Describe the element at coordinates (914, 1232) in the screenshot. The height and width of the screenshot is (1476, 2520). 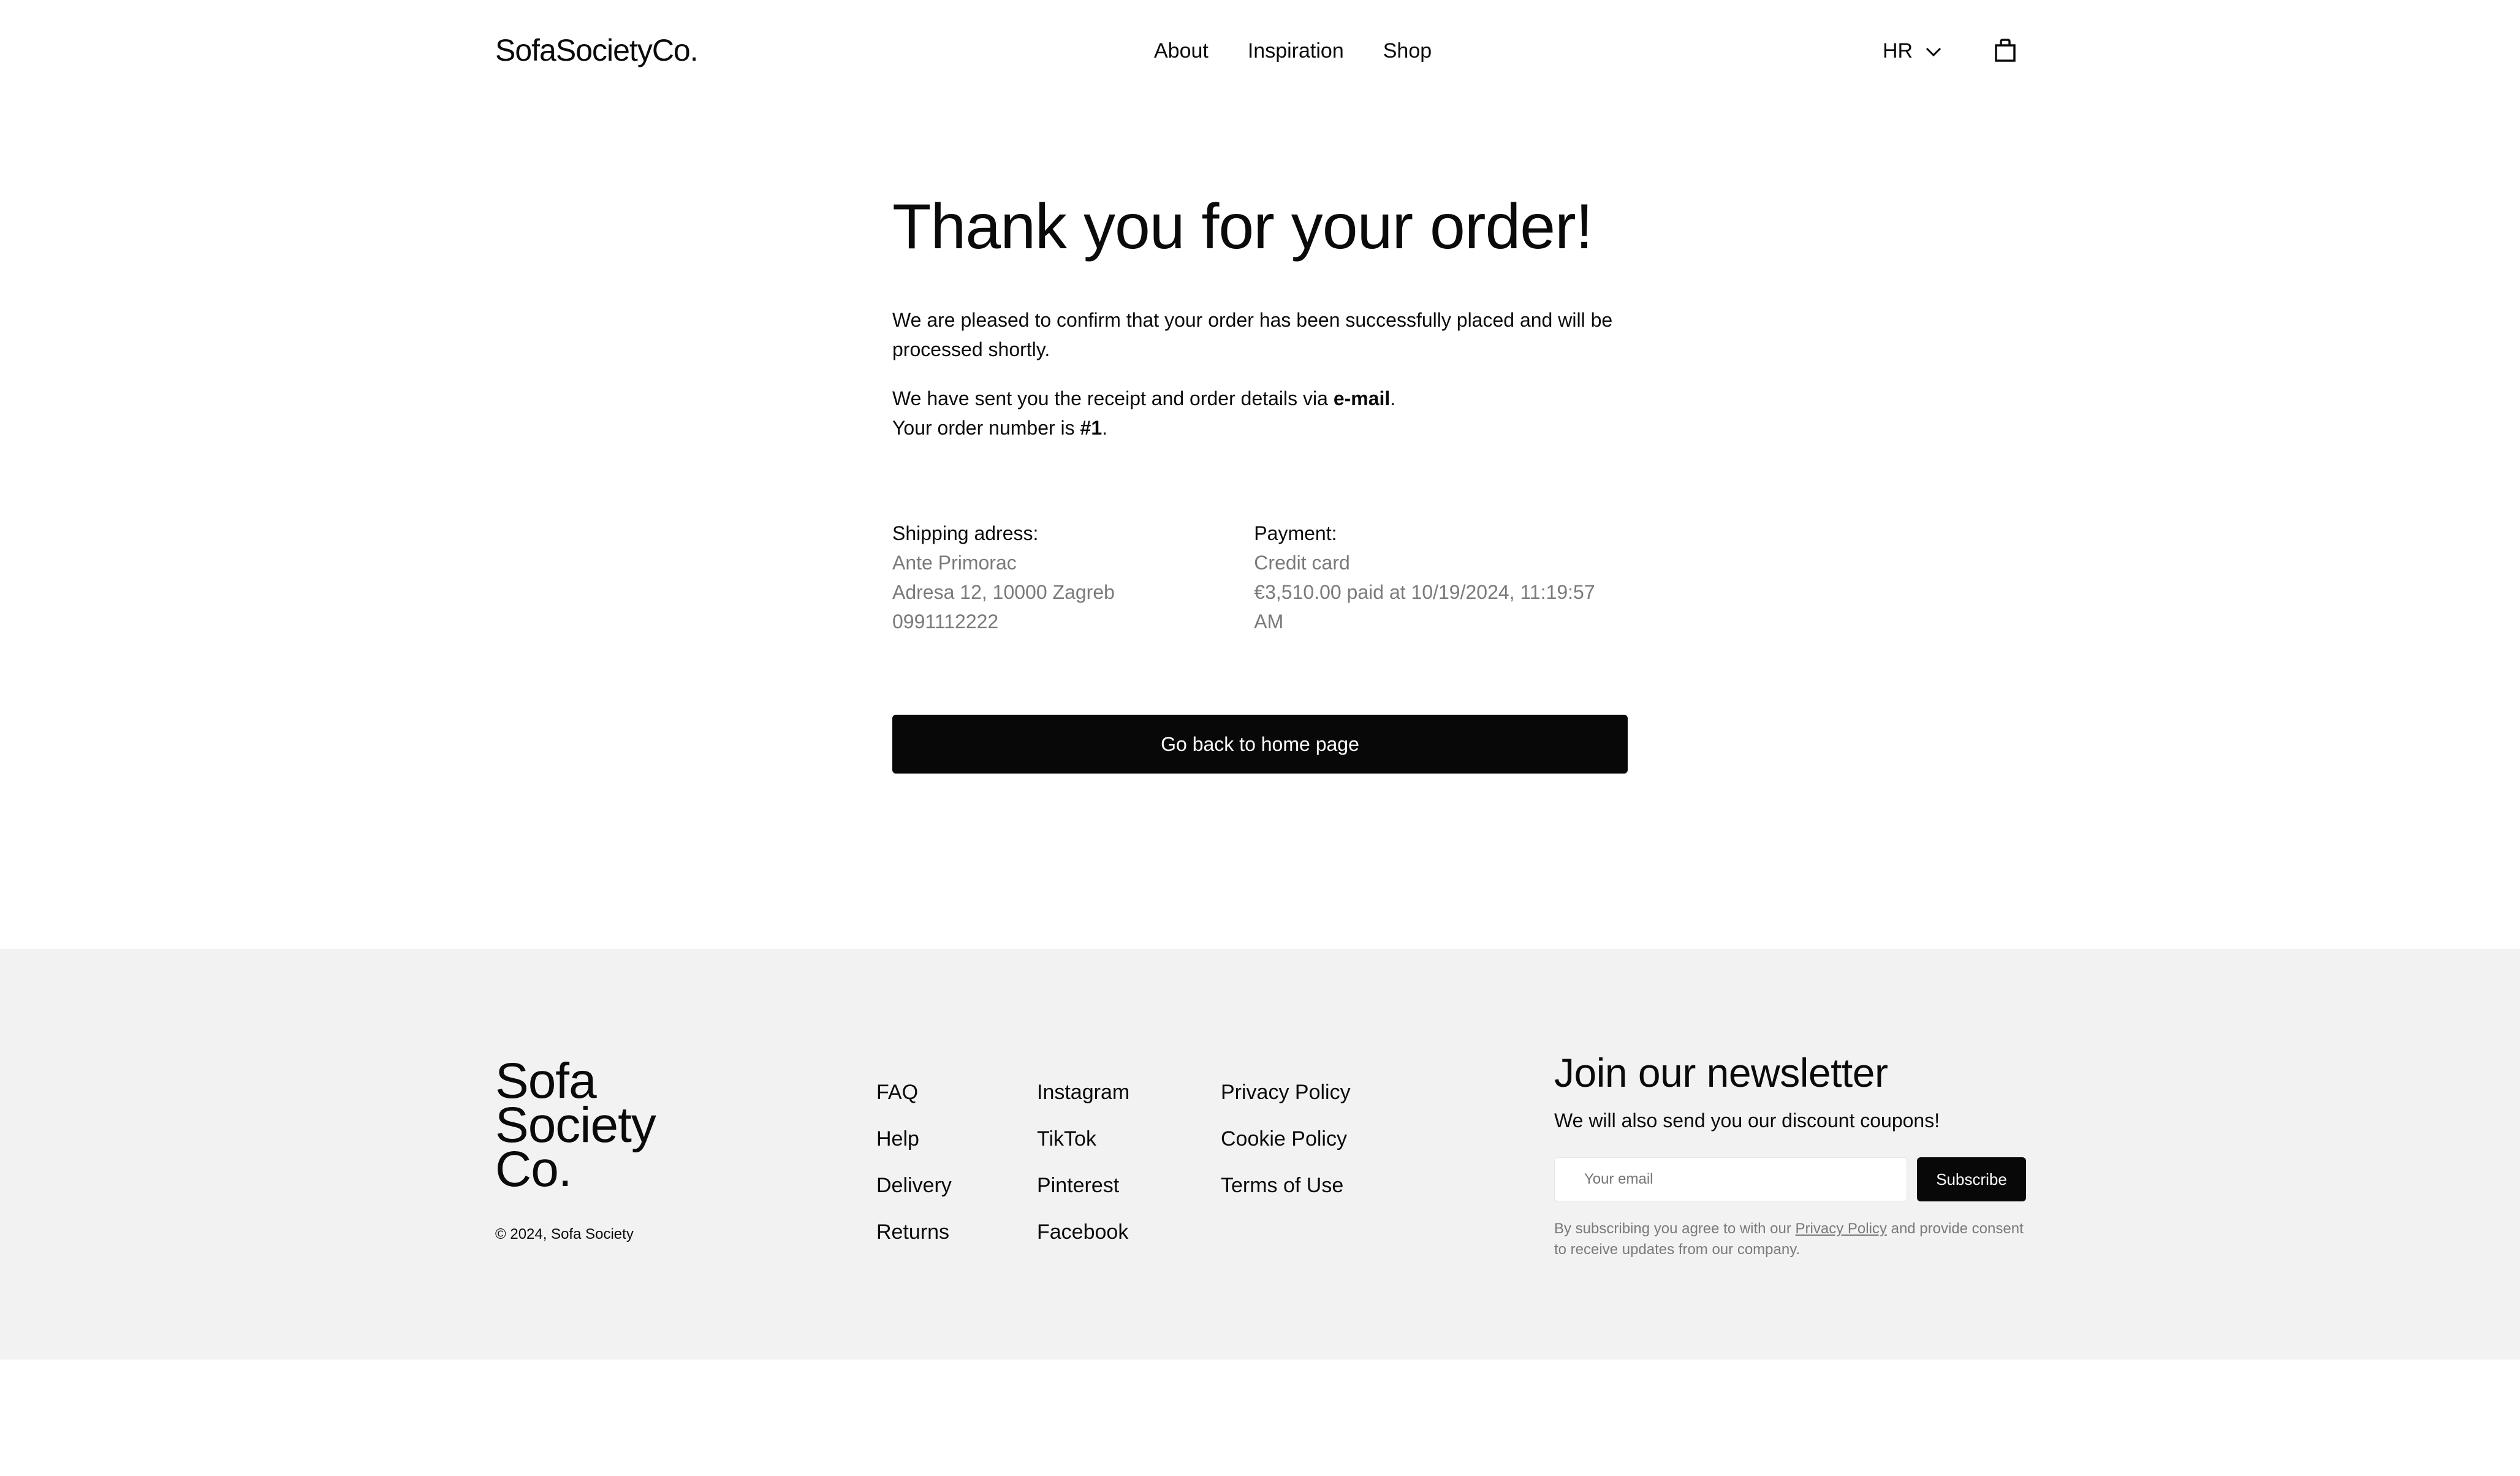
I see `footer-link-returns: Returns` at that location.